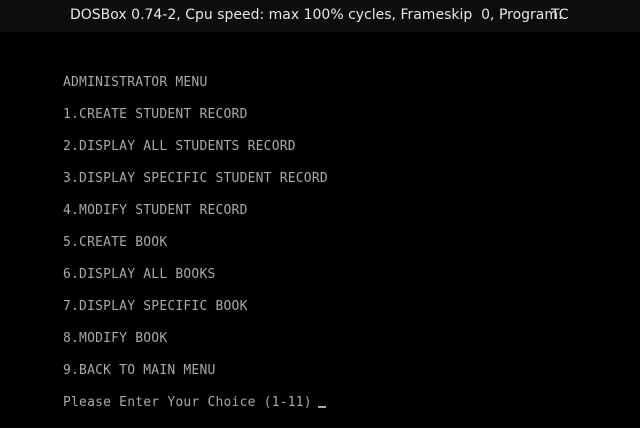 Image resolution: width=640 pixels, height=428 pixels. Describe the element at coordinates (139, 274) in the screenshot. I see `menu-item-display-all-books: 6.DISPLAY ALL BOOKS` at that location.